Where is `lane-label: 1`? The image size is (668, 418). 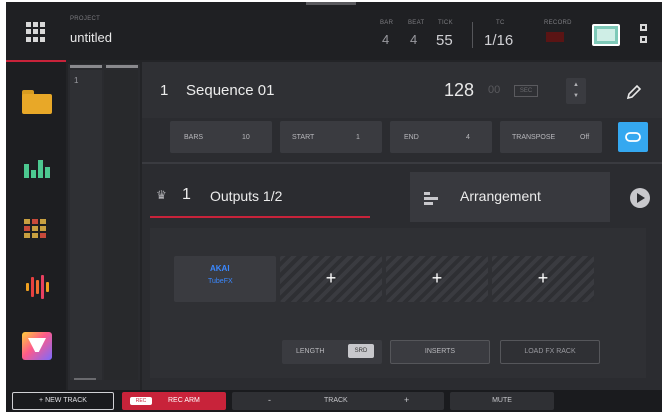 lane-label: 1 is located at coordinates (76, 80).